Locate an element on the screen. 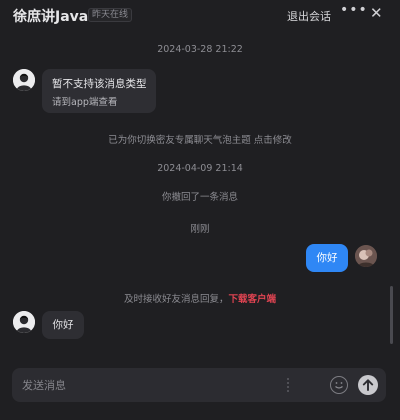  timestamp: 刚刚 is located at coordinates (200, 229).